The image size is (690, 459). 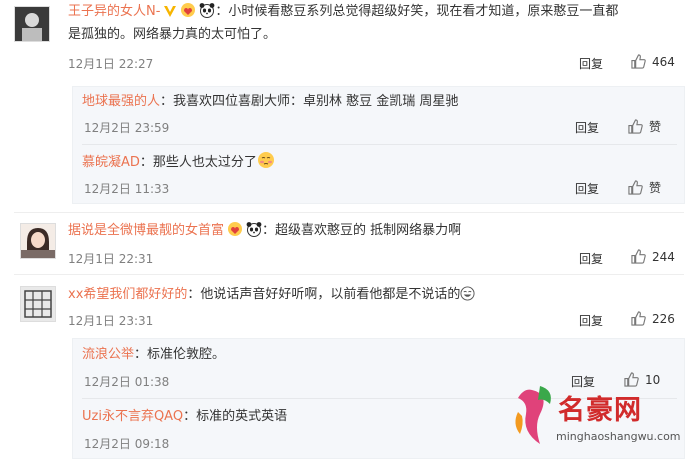 I want to click on reply-timestamp: 12月2日 01:38, so click(x=127, y=382).